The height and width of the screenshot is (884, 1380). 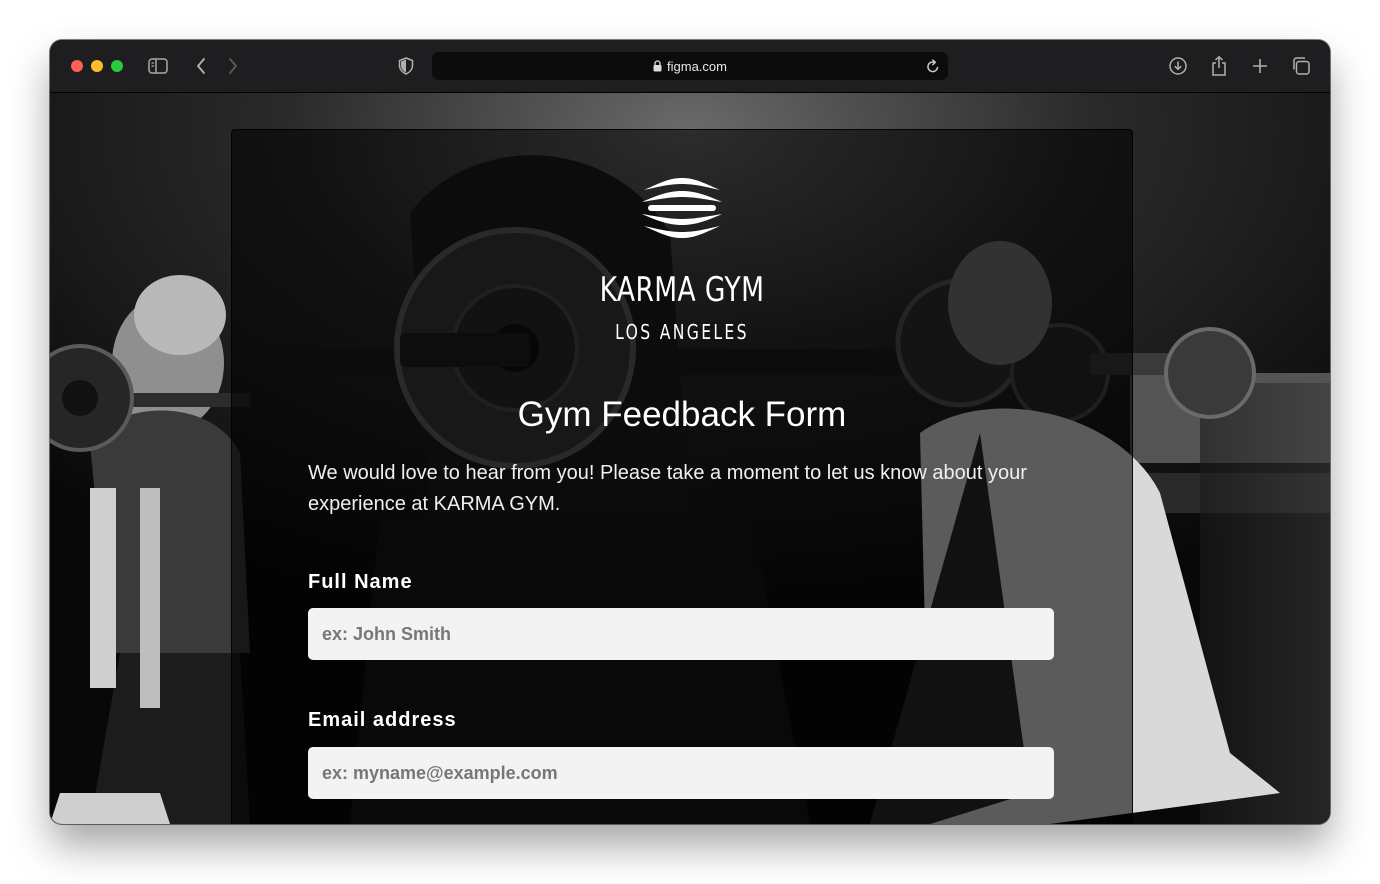 What do you see at coordinates (681, 773) in the screenshot?
I see `email-input` at bounding box center [681, 773].